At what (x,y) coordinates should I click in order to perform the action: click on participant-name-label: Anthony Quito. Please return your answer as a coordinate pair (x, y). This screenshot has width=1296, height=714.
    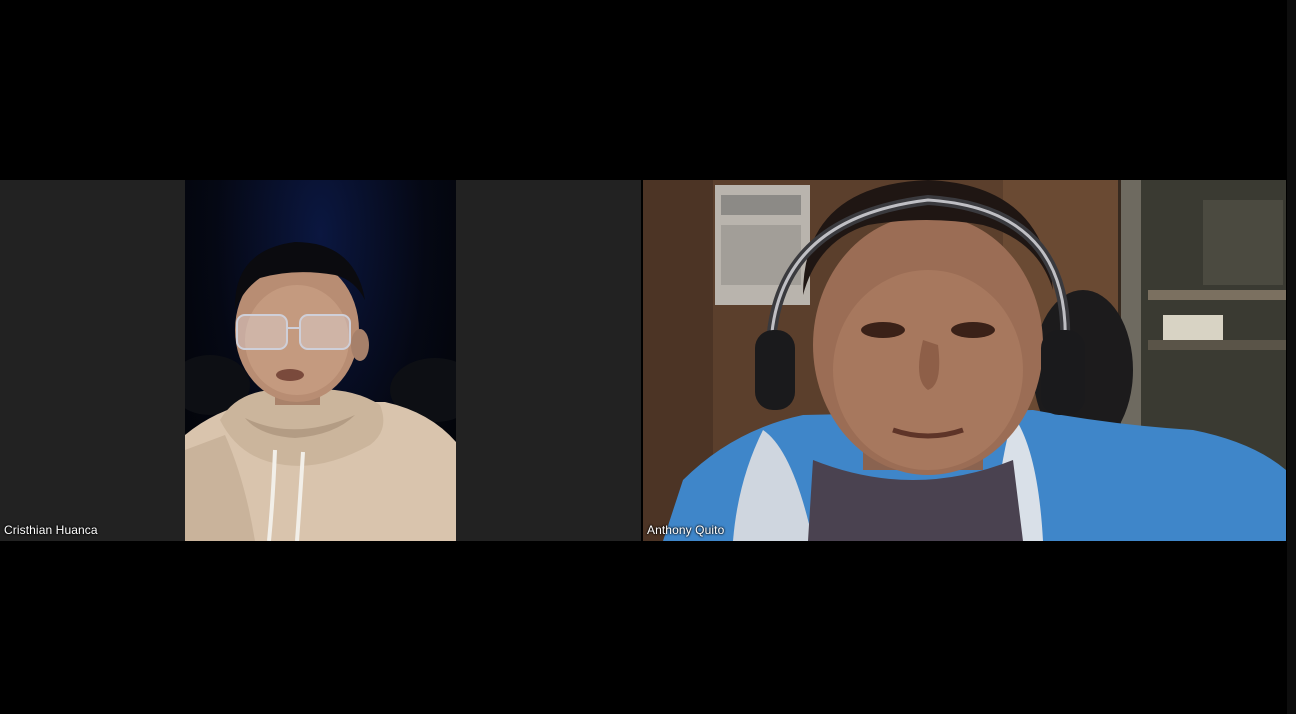
    Looking at the image, I should click on (686, 530).